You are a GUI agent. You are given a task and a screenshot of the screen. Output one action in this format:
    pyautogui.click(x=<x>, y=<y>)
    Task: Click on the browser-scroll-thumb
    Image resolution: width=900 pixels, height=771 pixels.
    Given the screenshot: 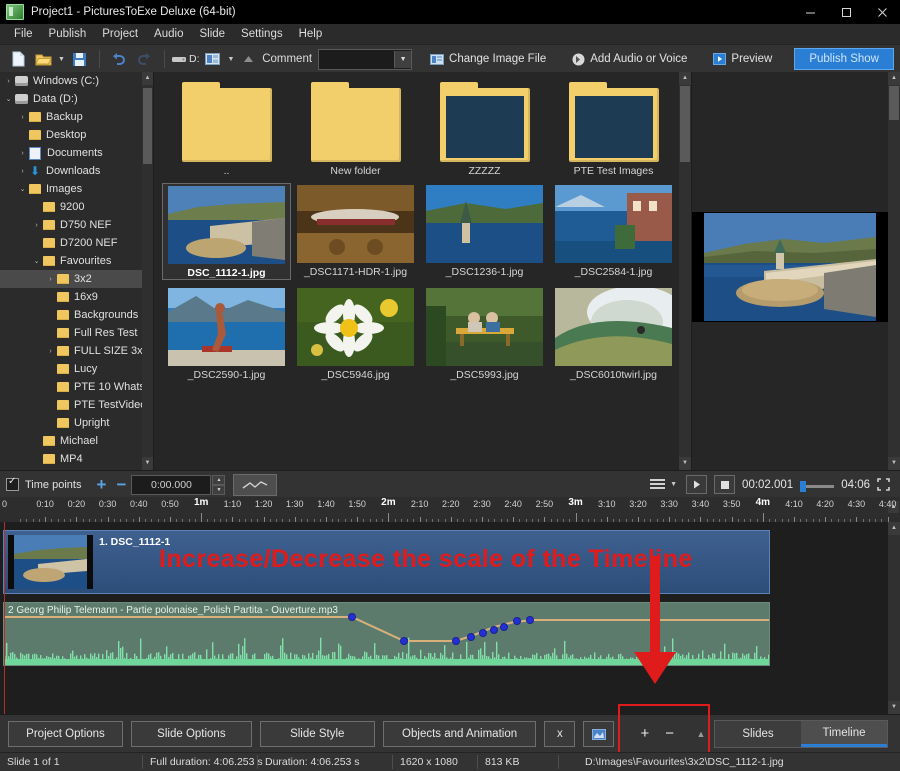 What is the action you would take?
    pyautogui.click(x=685, y=124)
    